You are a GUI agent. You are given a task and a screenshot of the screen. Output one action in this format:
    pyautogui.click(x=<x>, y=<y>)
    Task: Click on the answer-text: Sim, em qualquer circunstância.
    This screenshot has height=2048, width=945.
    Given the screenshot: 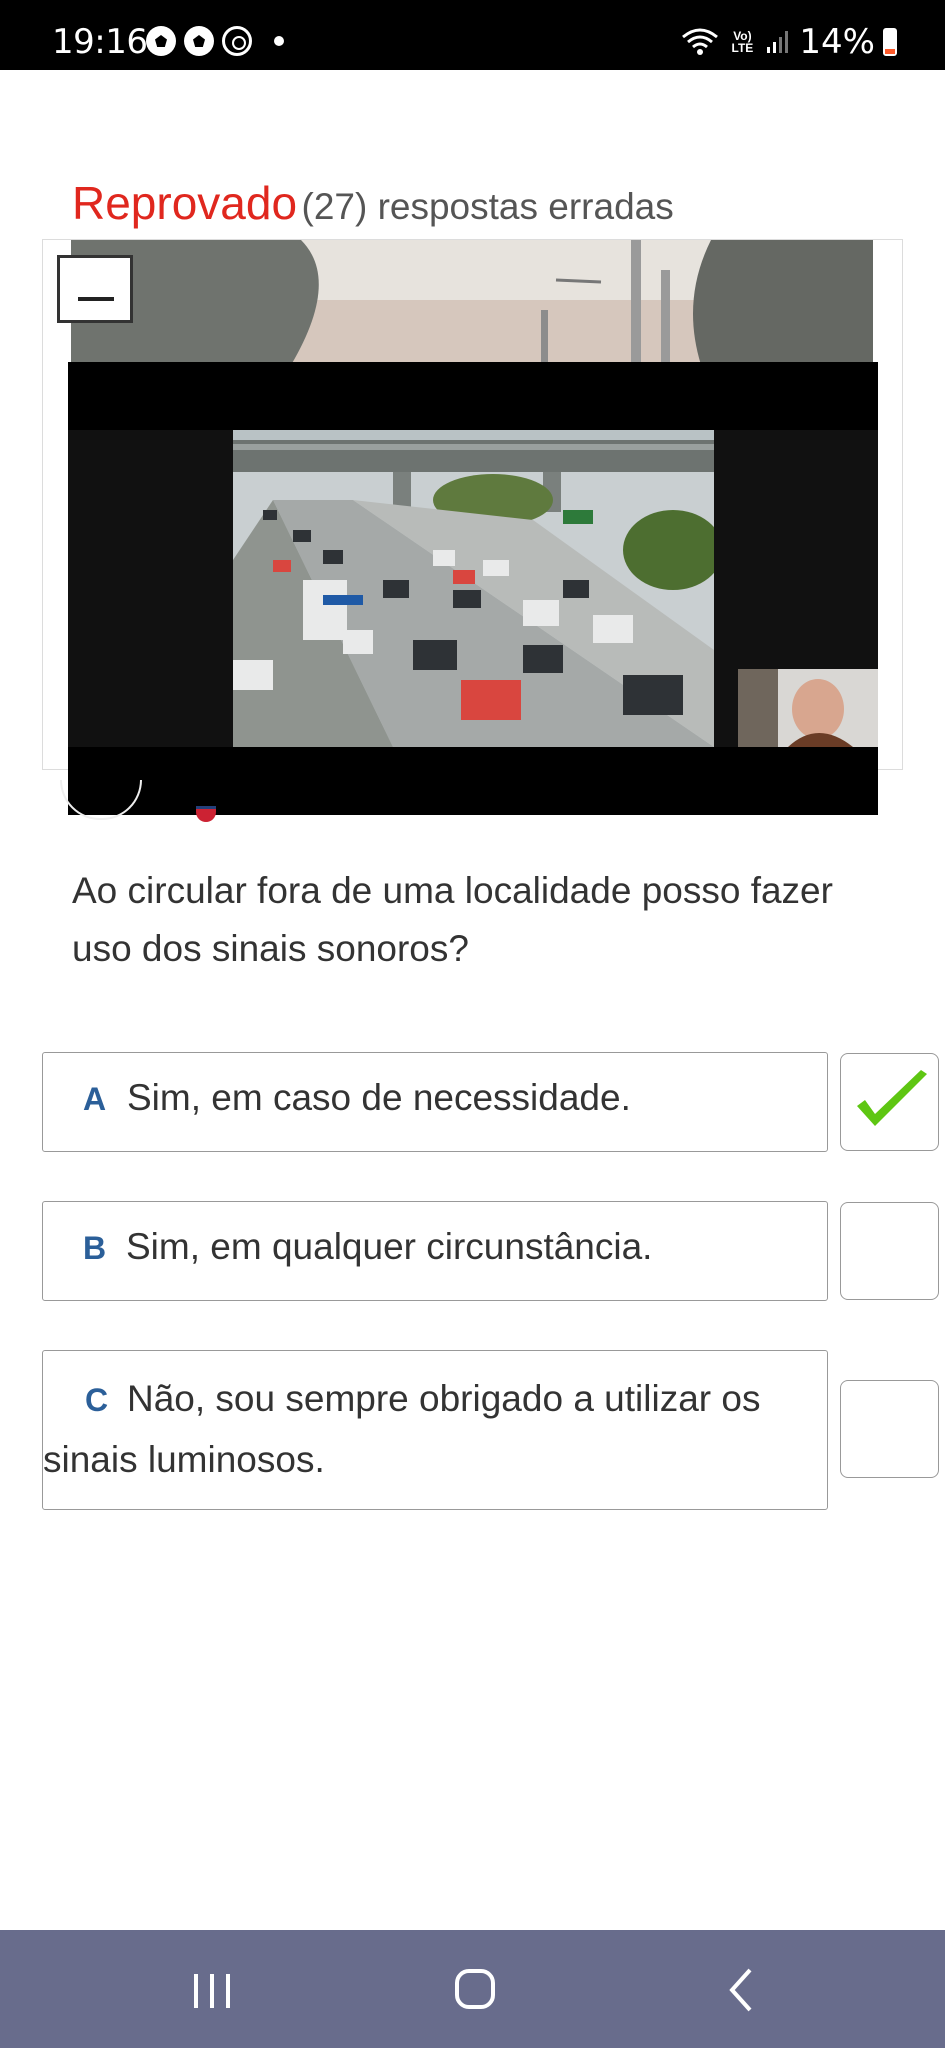 What is the action you would take?
    pyautogui.click(x=389, y=1246)
    